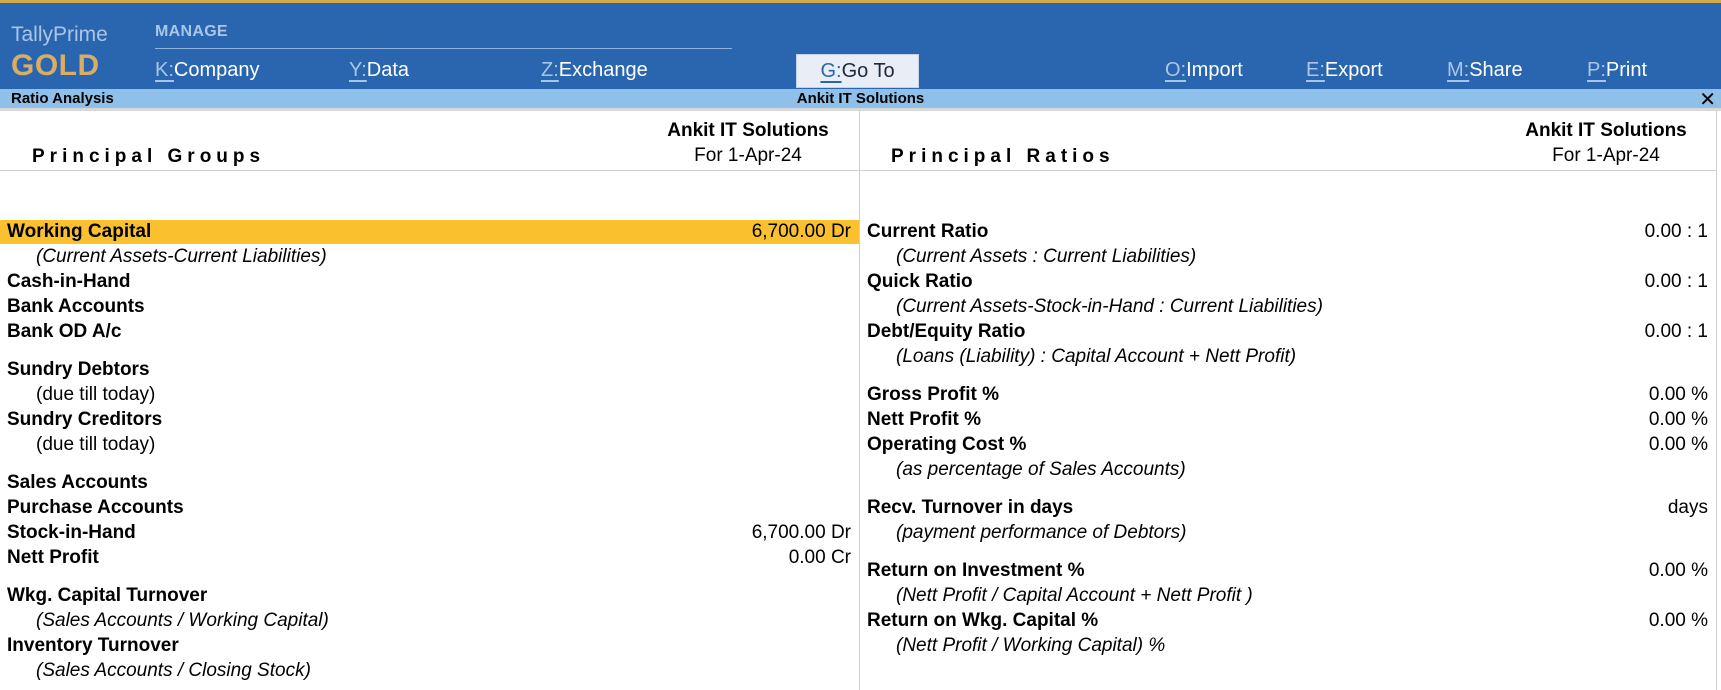 The width and height of the screenshot is (1721, 690). Describe the element at coordinates (429, 508) in the screenshot. I see `row-purchase-accounts: Purchase Accounts` at that location.